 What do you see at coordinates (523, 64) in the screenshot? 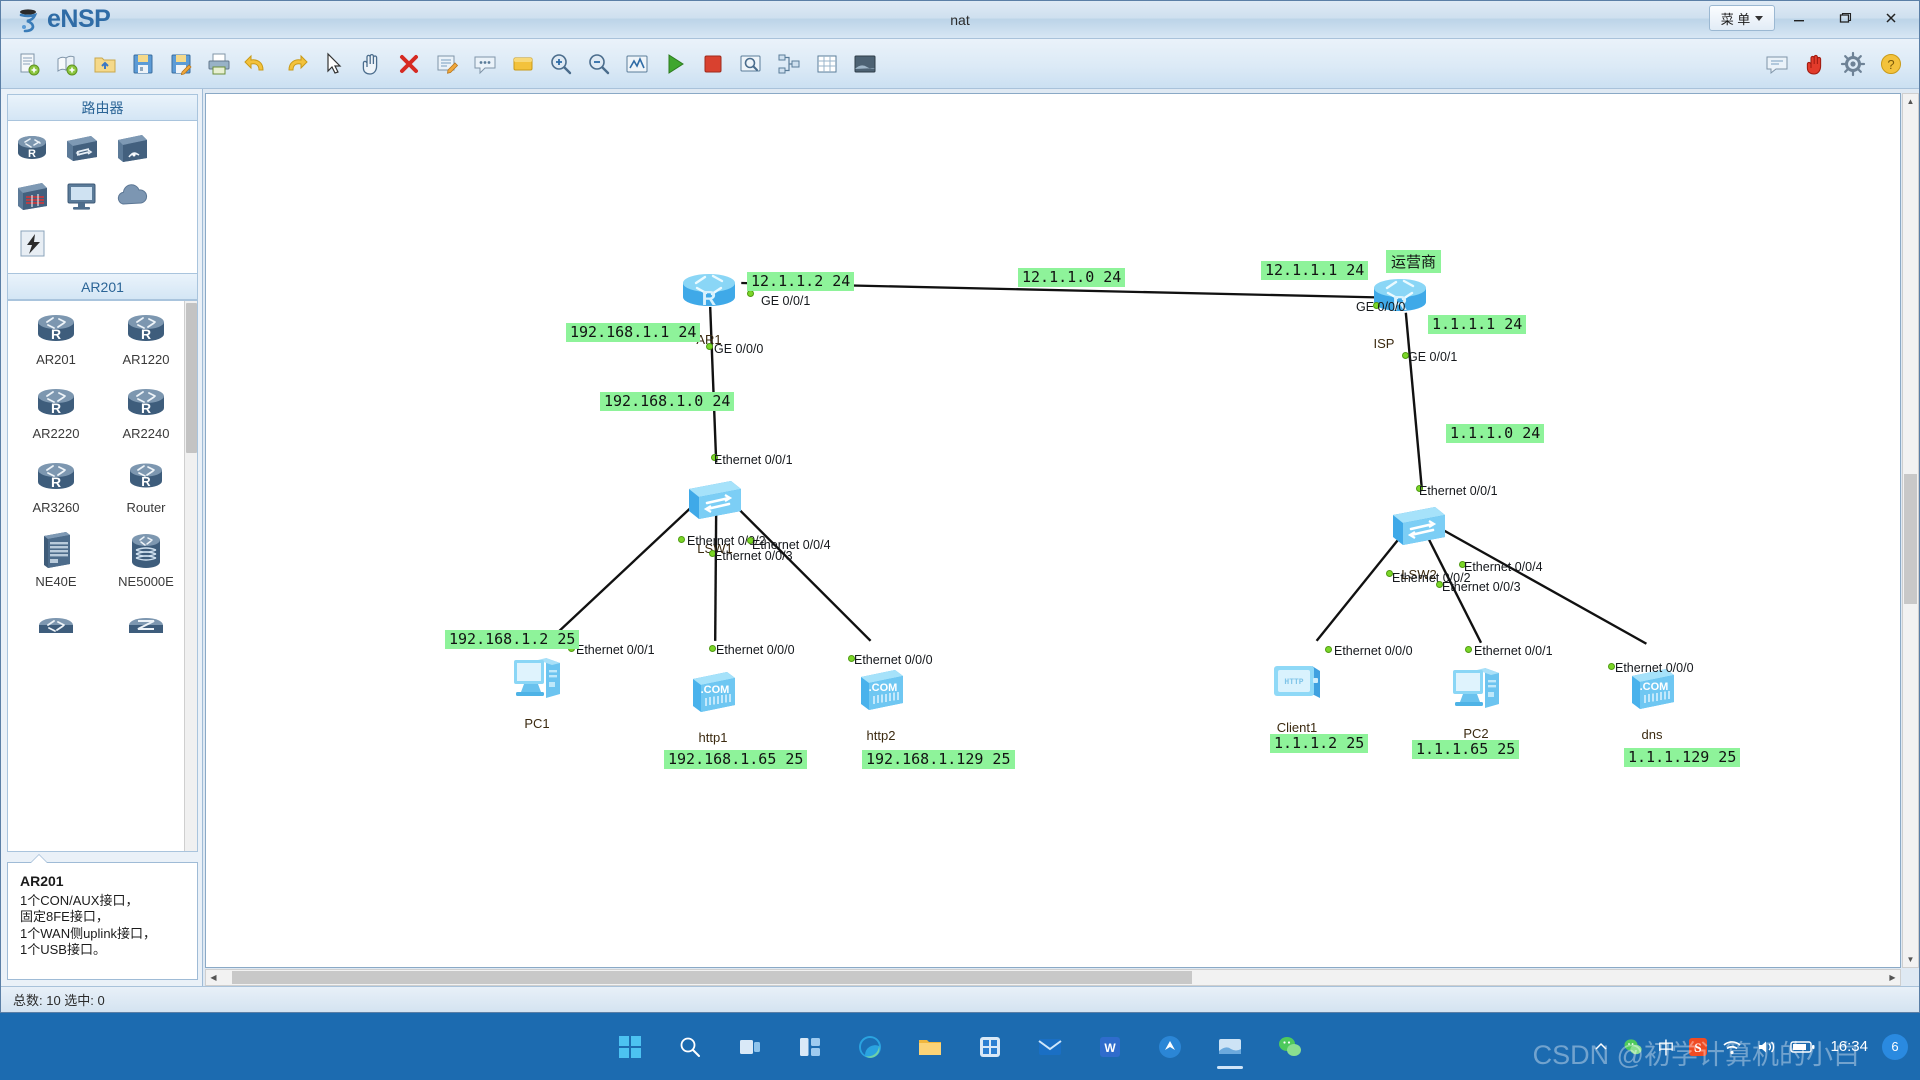
I see `add-shape-button` at bounding box center [523, 64].